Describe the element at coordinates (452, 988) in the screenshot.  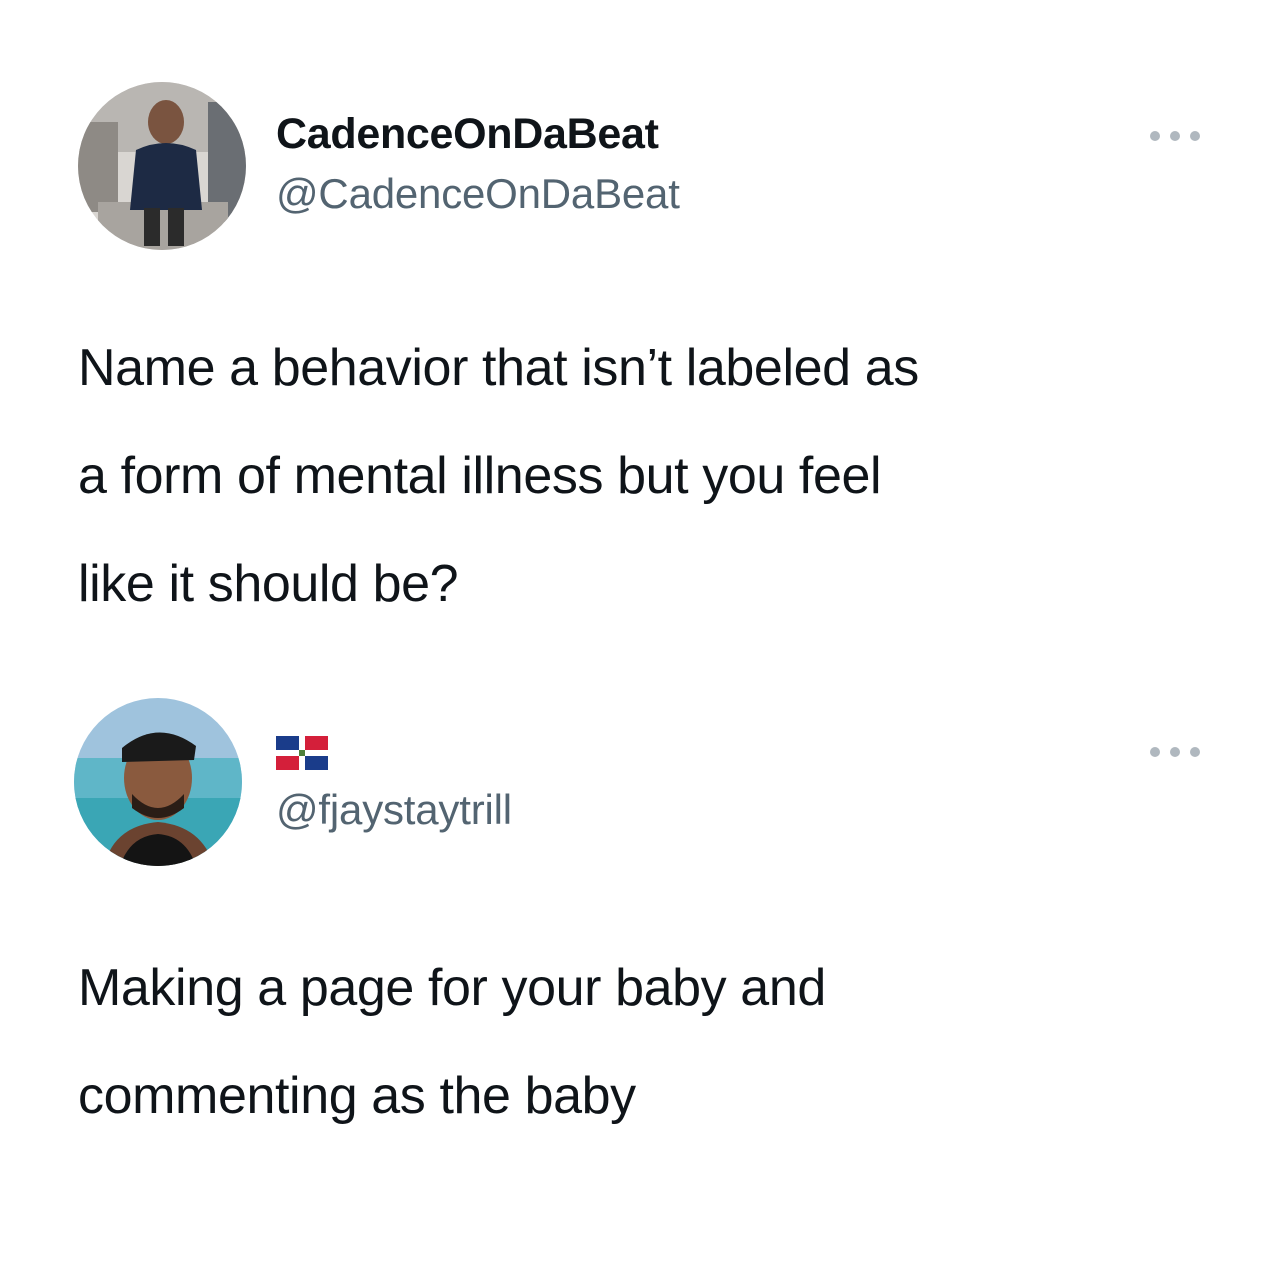
I see `tweet-text-line: Making a page for your baby and` at that location.